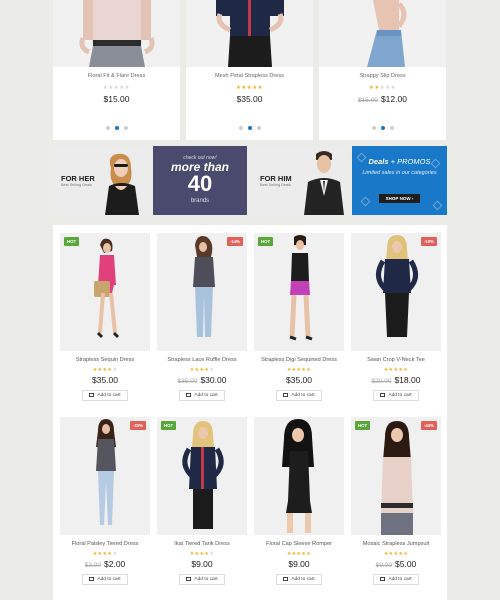  I want to click on banner-for-him: FOR HIM Best Selling Deals, so click(299, 180).